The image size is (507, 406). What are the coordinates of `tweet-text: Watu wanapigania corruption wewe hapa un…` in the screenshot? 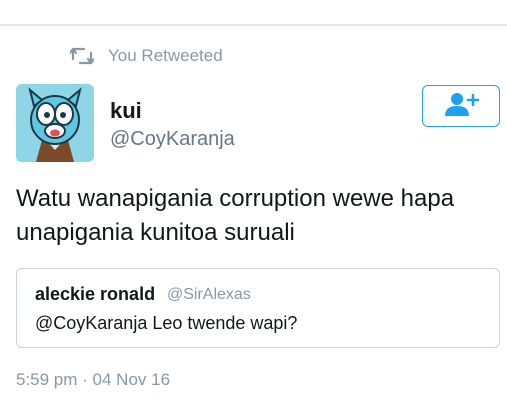 It's located at (235, 215).